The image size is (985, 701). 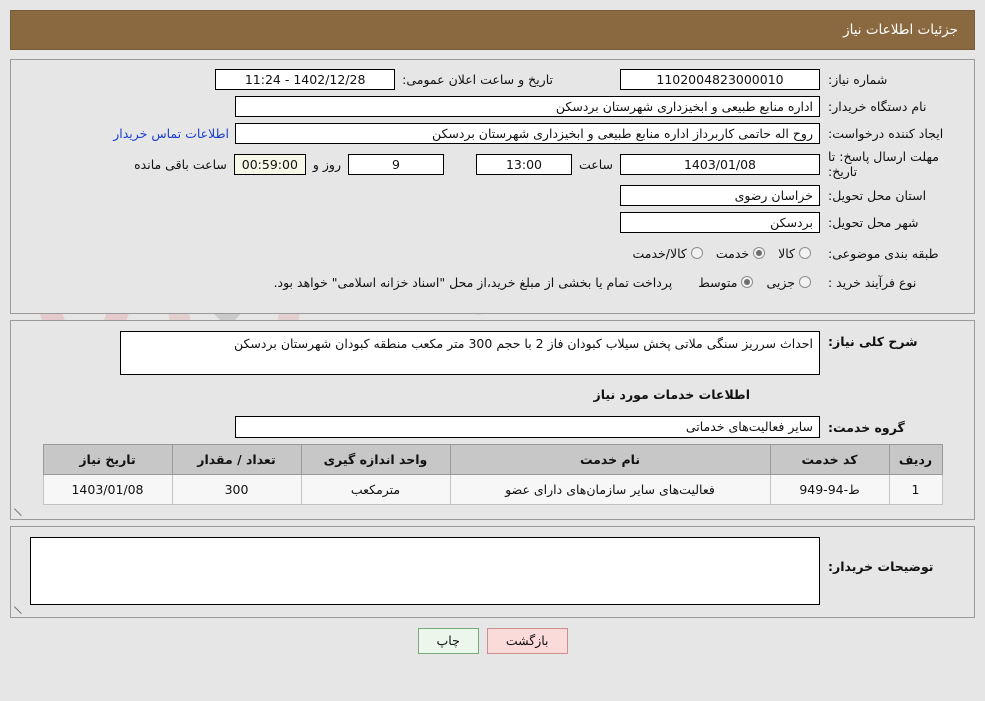 What do you see at coordinates (448, 641) in the screenshot?
I see `print-button: چاپ` at bounding box center [448, 641].